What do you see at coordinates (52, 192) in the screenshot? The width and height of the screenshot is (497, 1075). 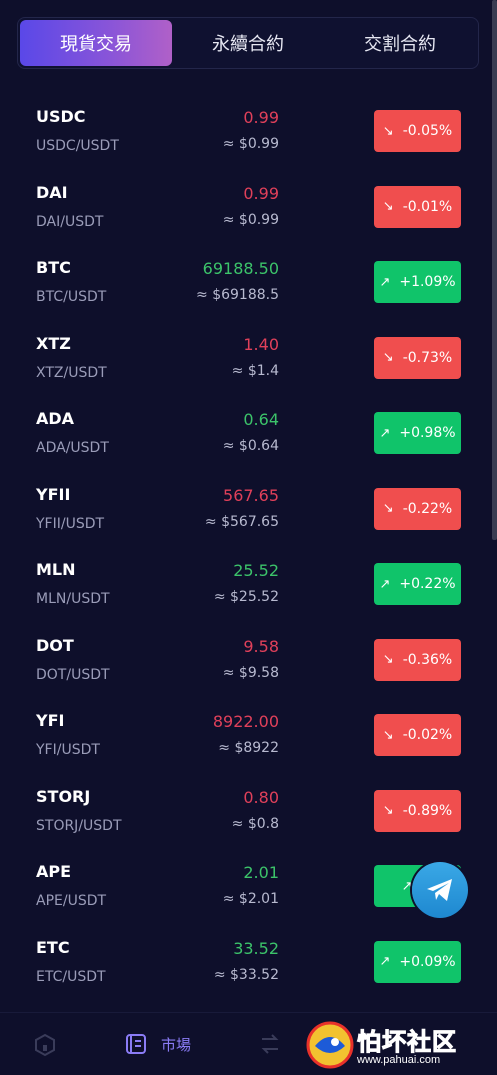 I see `market-symbol: DAI` at bounding box center [52, 192].